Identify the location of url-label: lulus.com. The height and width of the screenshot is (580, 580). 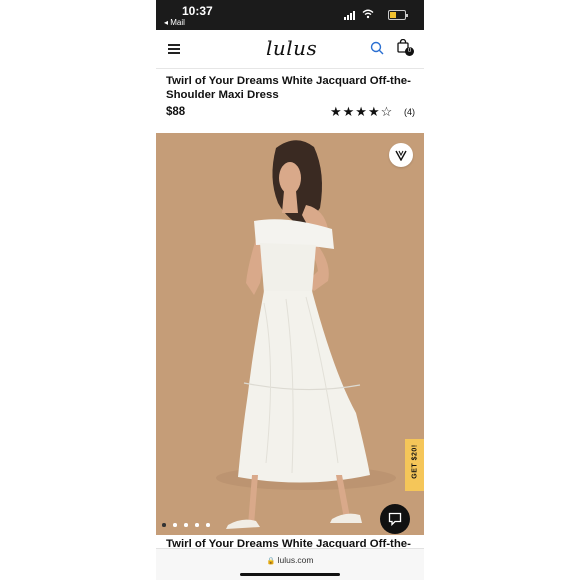
(295, 560).